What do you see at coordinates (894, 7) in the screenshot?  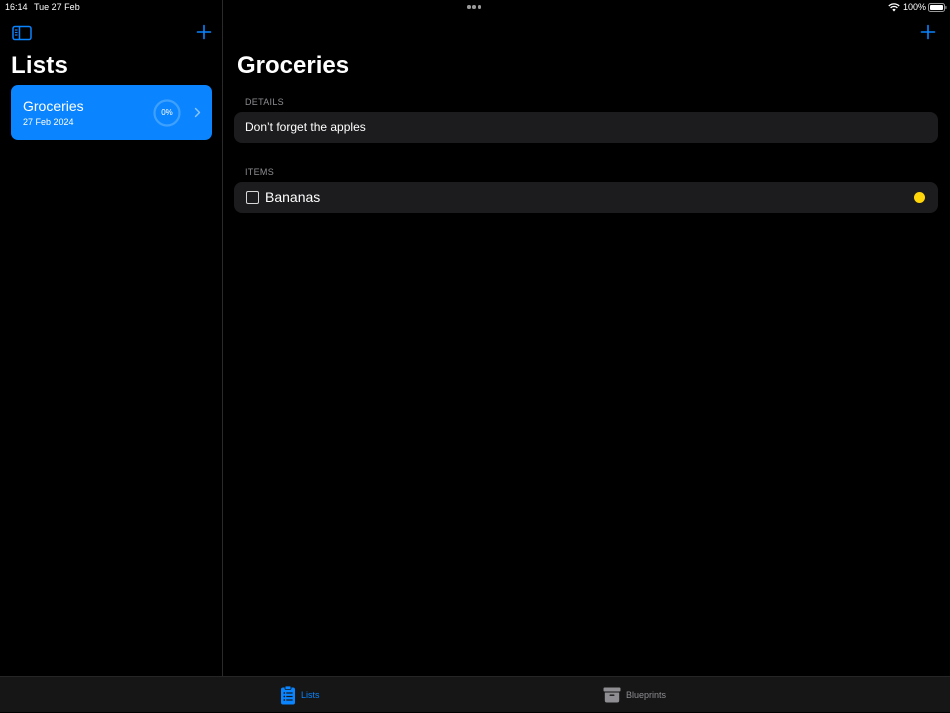 I see `wifi-icon` at bounding box center [894, 7].